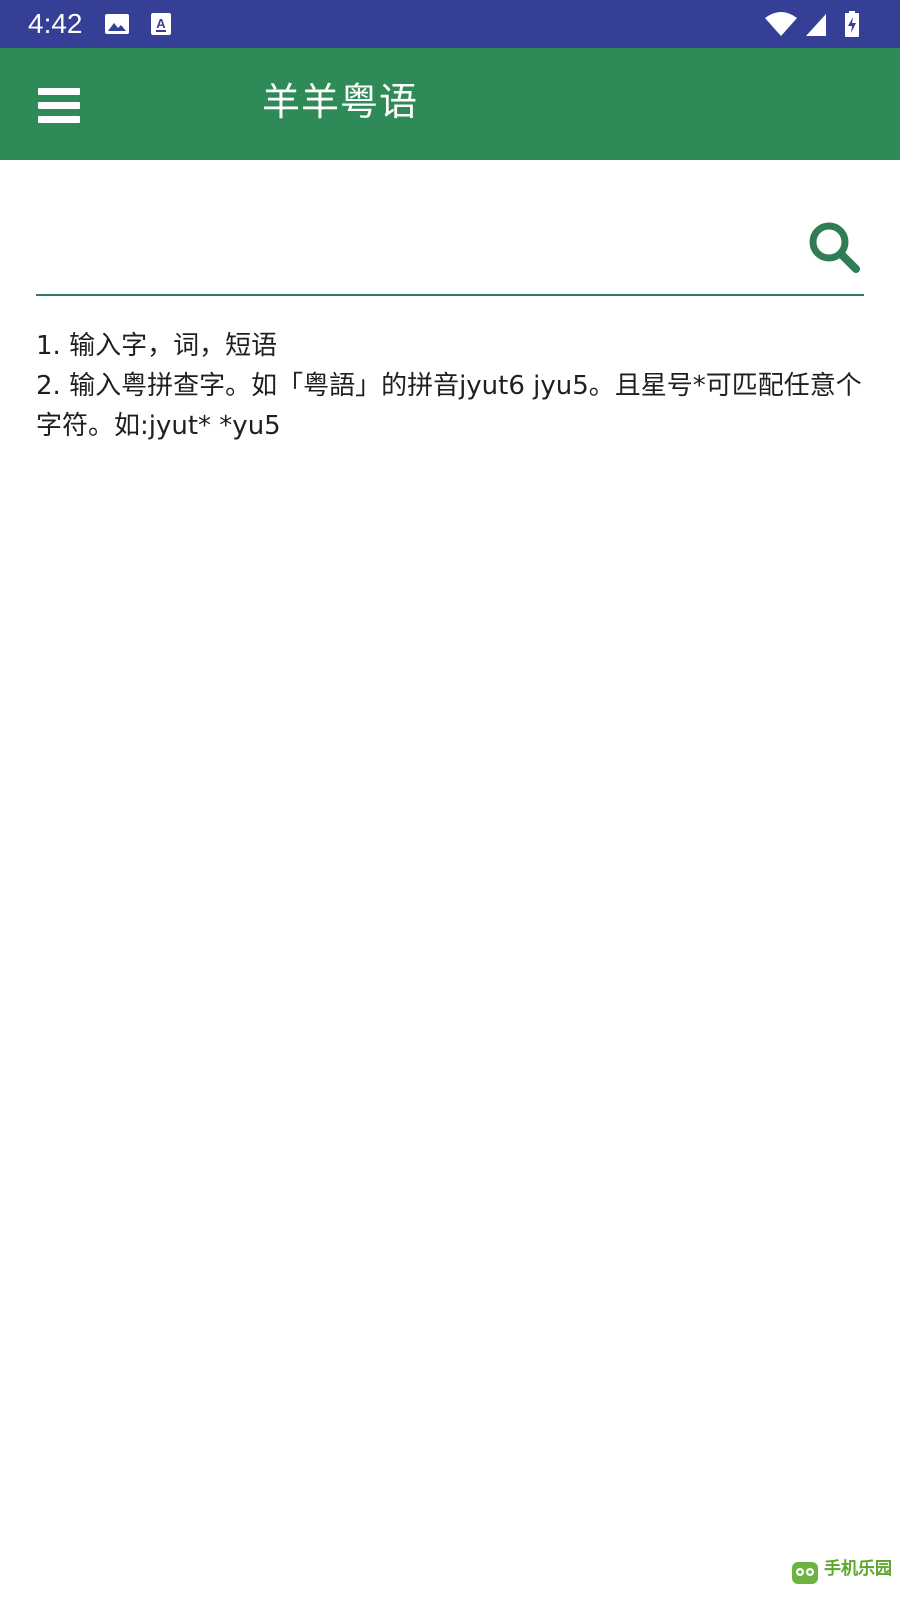 The width and height of the screenshot is (900, 1600). I want to click on search-bar, so click(450, 248).